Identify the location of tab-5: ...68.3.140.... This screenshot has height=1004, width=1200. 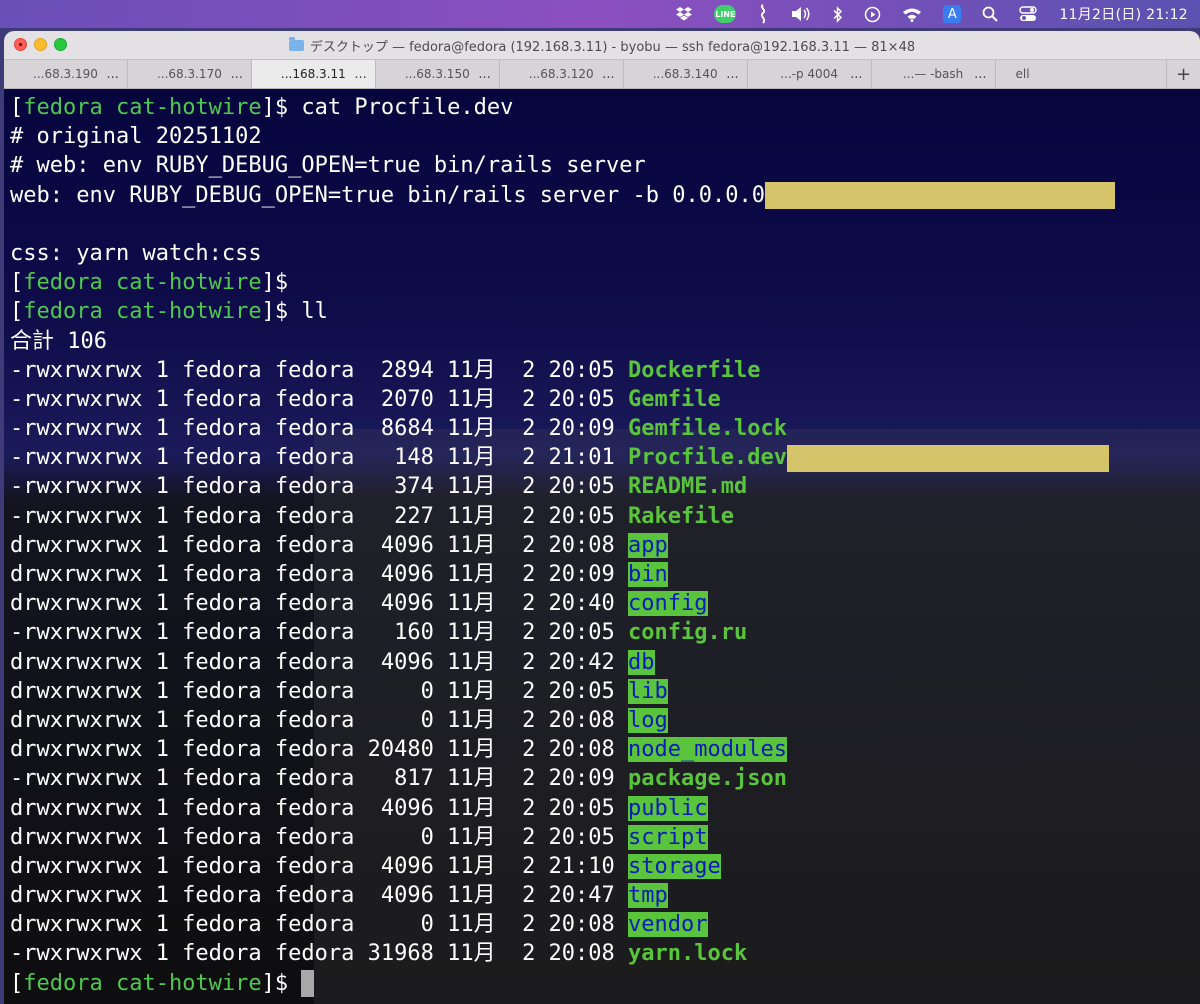
(686, 74).